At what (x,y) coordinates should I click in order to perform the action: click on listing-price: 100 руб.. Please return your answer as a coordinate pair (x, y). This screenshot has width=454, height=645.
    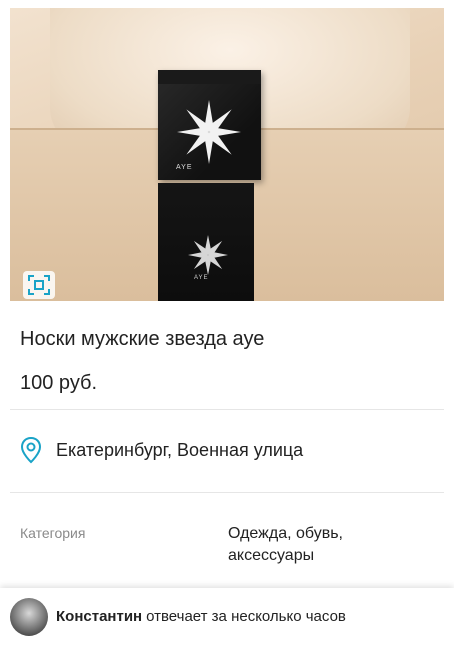
    Looking at the image, I should click on (59, 383).